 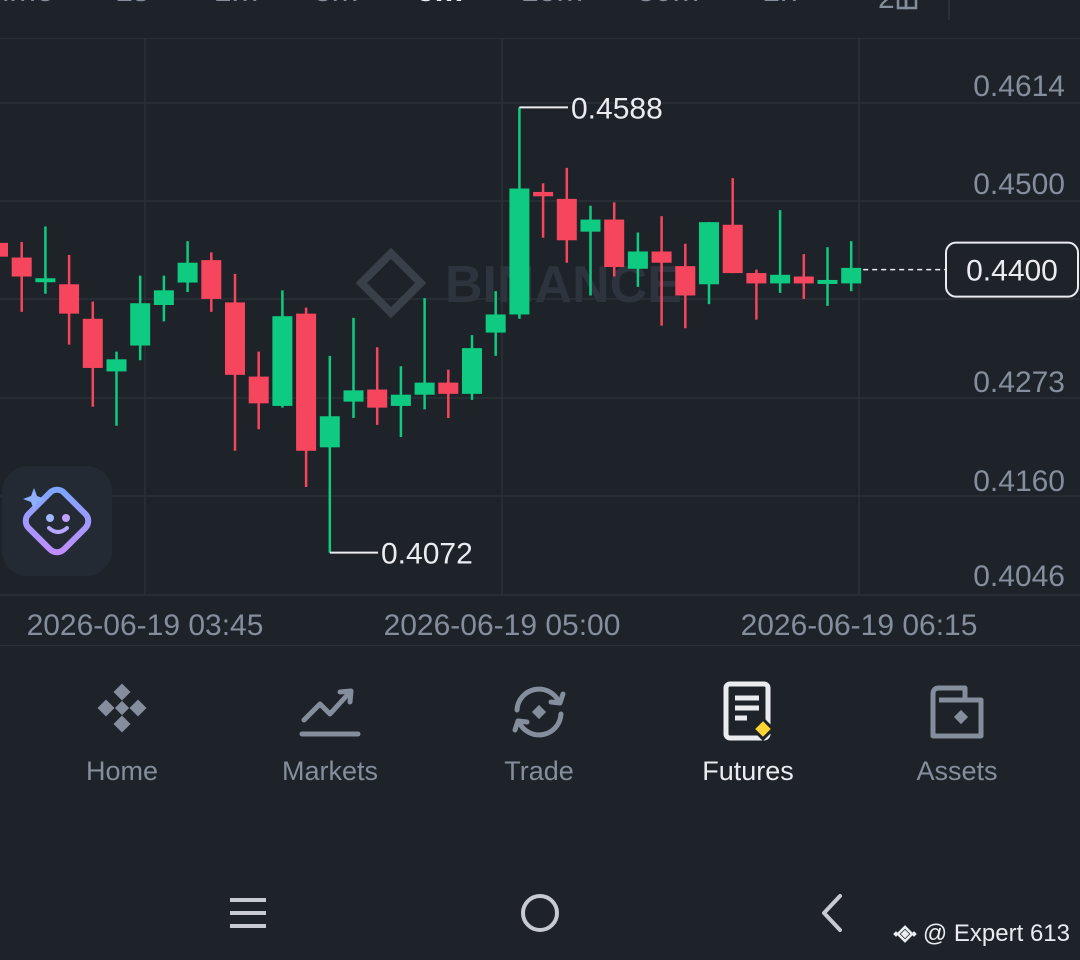 I want to click on timeframe-tabs: ime 1s 1m 3m 5m 15m 30m 1h 2, so click(x=540, y=19).